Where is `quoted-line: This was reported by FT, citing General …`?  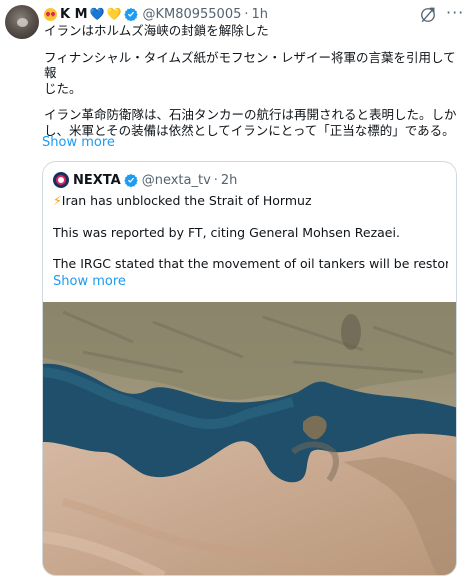 quoted-line: This was reported by FT, citing General … is located at coordinates (226, 232).